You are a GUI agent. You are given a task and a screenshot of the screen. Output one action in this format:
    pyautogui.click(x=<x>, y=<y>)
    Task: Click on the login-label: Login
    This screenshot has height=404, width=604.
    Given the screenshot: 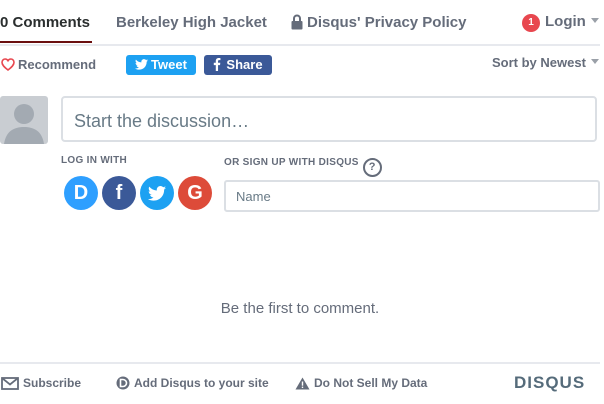 What is the action you would take?
    pyautogui.click(x=565, y=21)
    